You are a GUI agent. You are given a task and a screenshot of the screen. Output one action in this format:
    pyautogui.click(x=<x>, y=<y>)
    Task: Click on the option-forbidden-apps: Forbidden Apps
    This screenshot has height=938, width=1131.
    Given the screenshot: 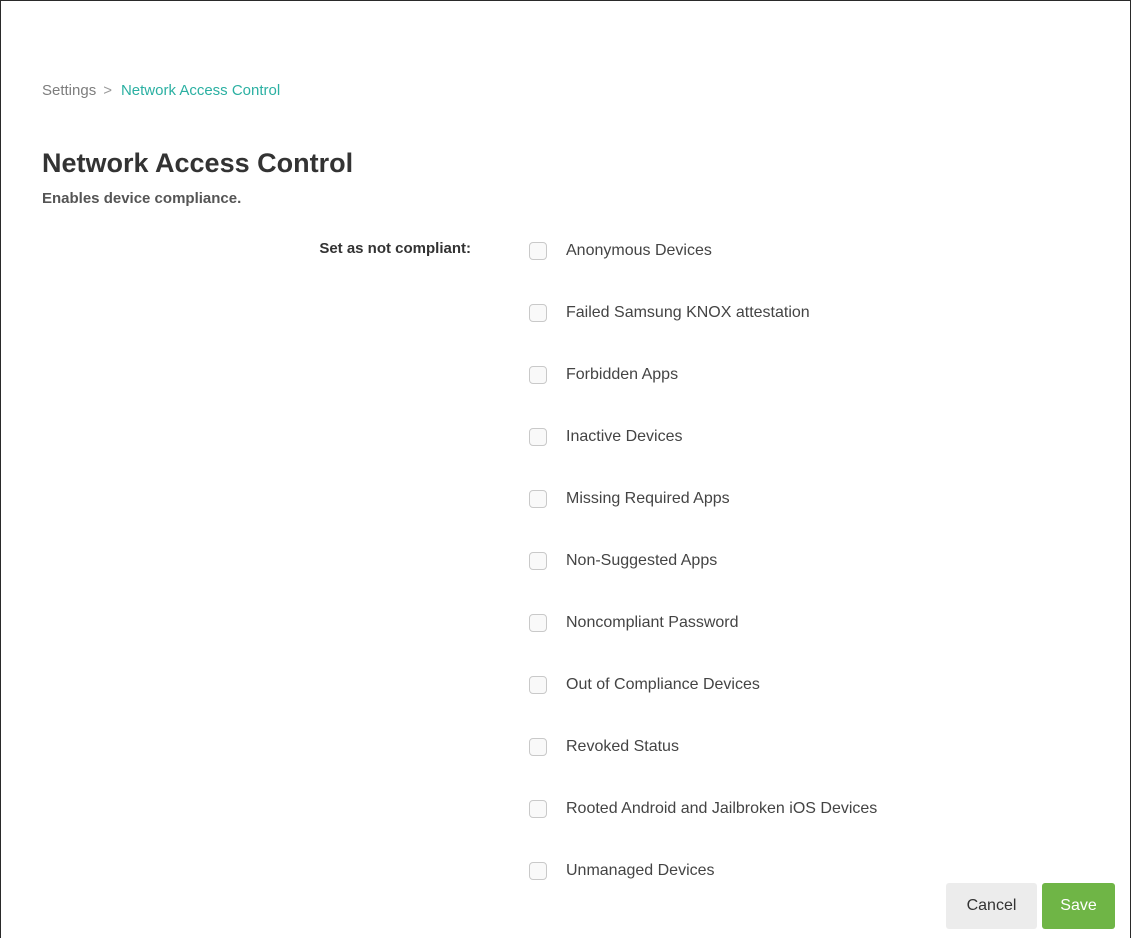 What is the action you would take?
    pyautogui.click(x=703, y=392)
    